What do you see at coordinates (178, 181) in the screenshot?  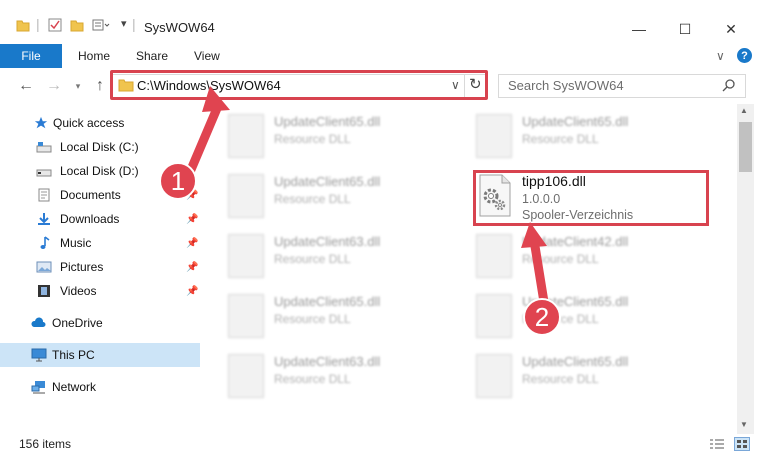 I see `step-1-badge: 1` at bounding box center [178, 181].